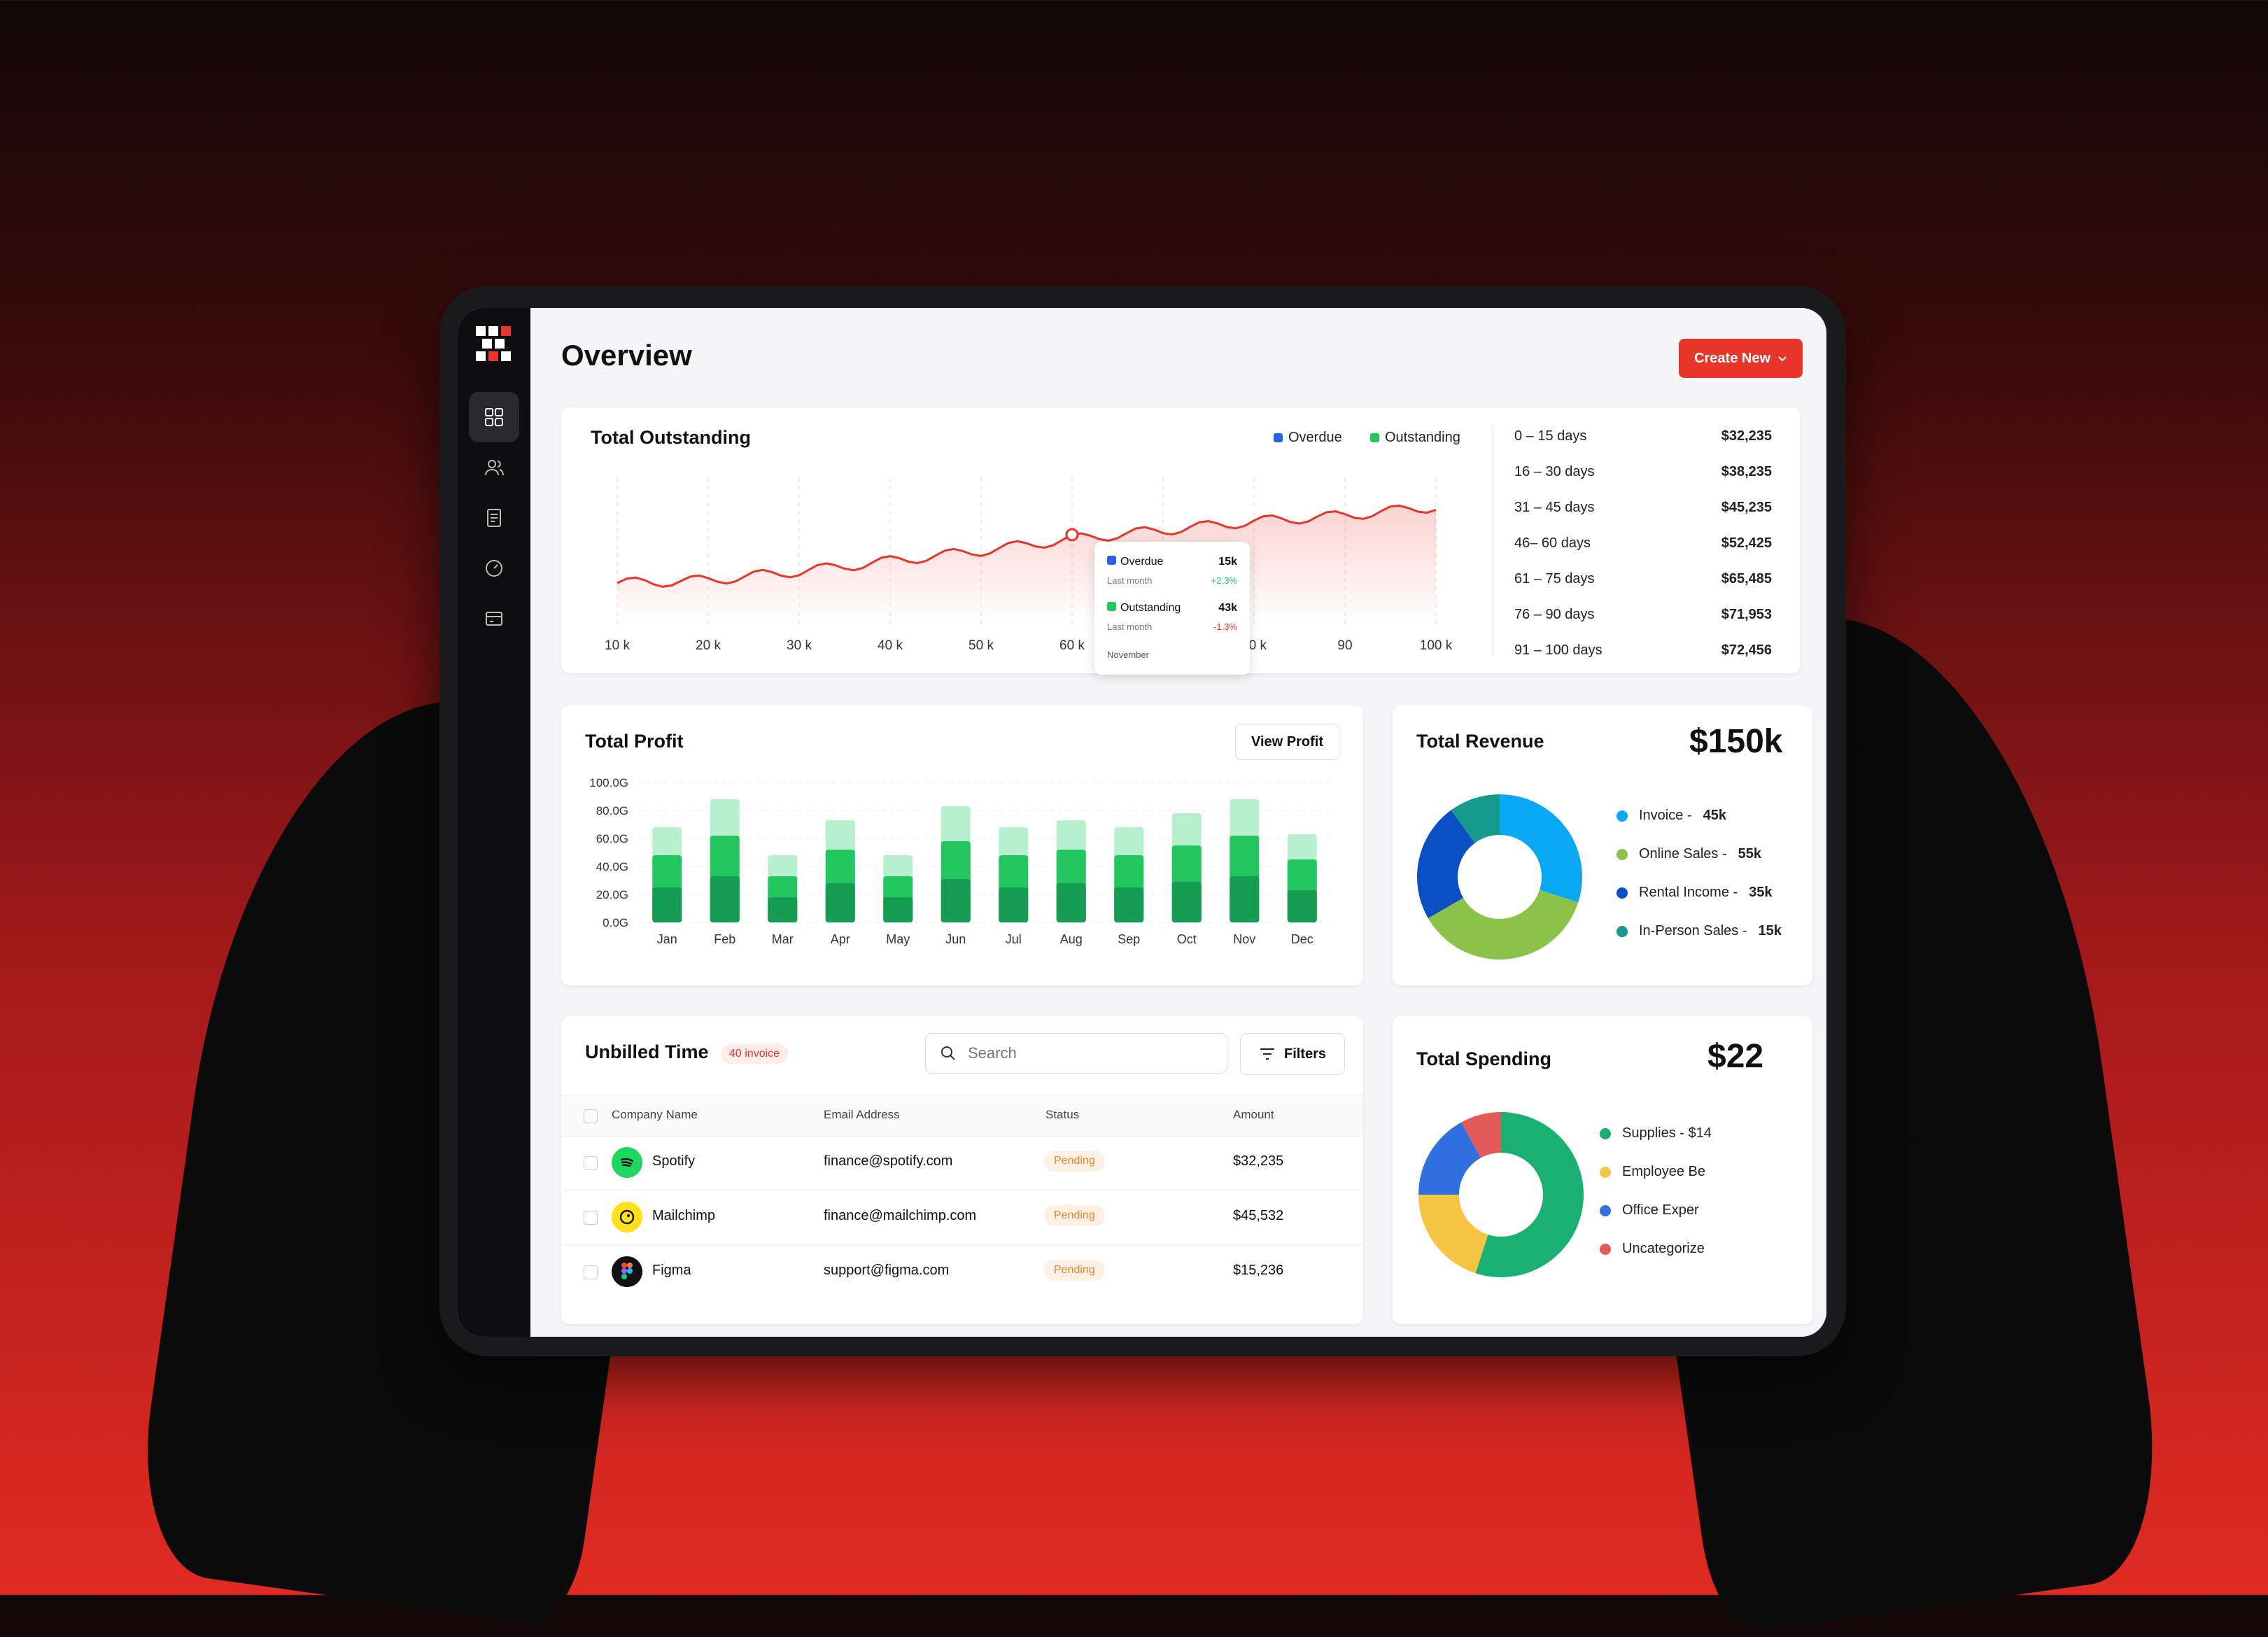 Image resolution: width=2268 pixels, height=1637 pixels. I want to click on y-tick-label: 100.0G, so click(608, 782).